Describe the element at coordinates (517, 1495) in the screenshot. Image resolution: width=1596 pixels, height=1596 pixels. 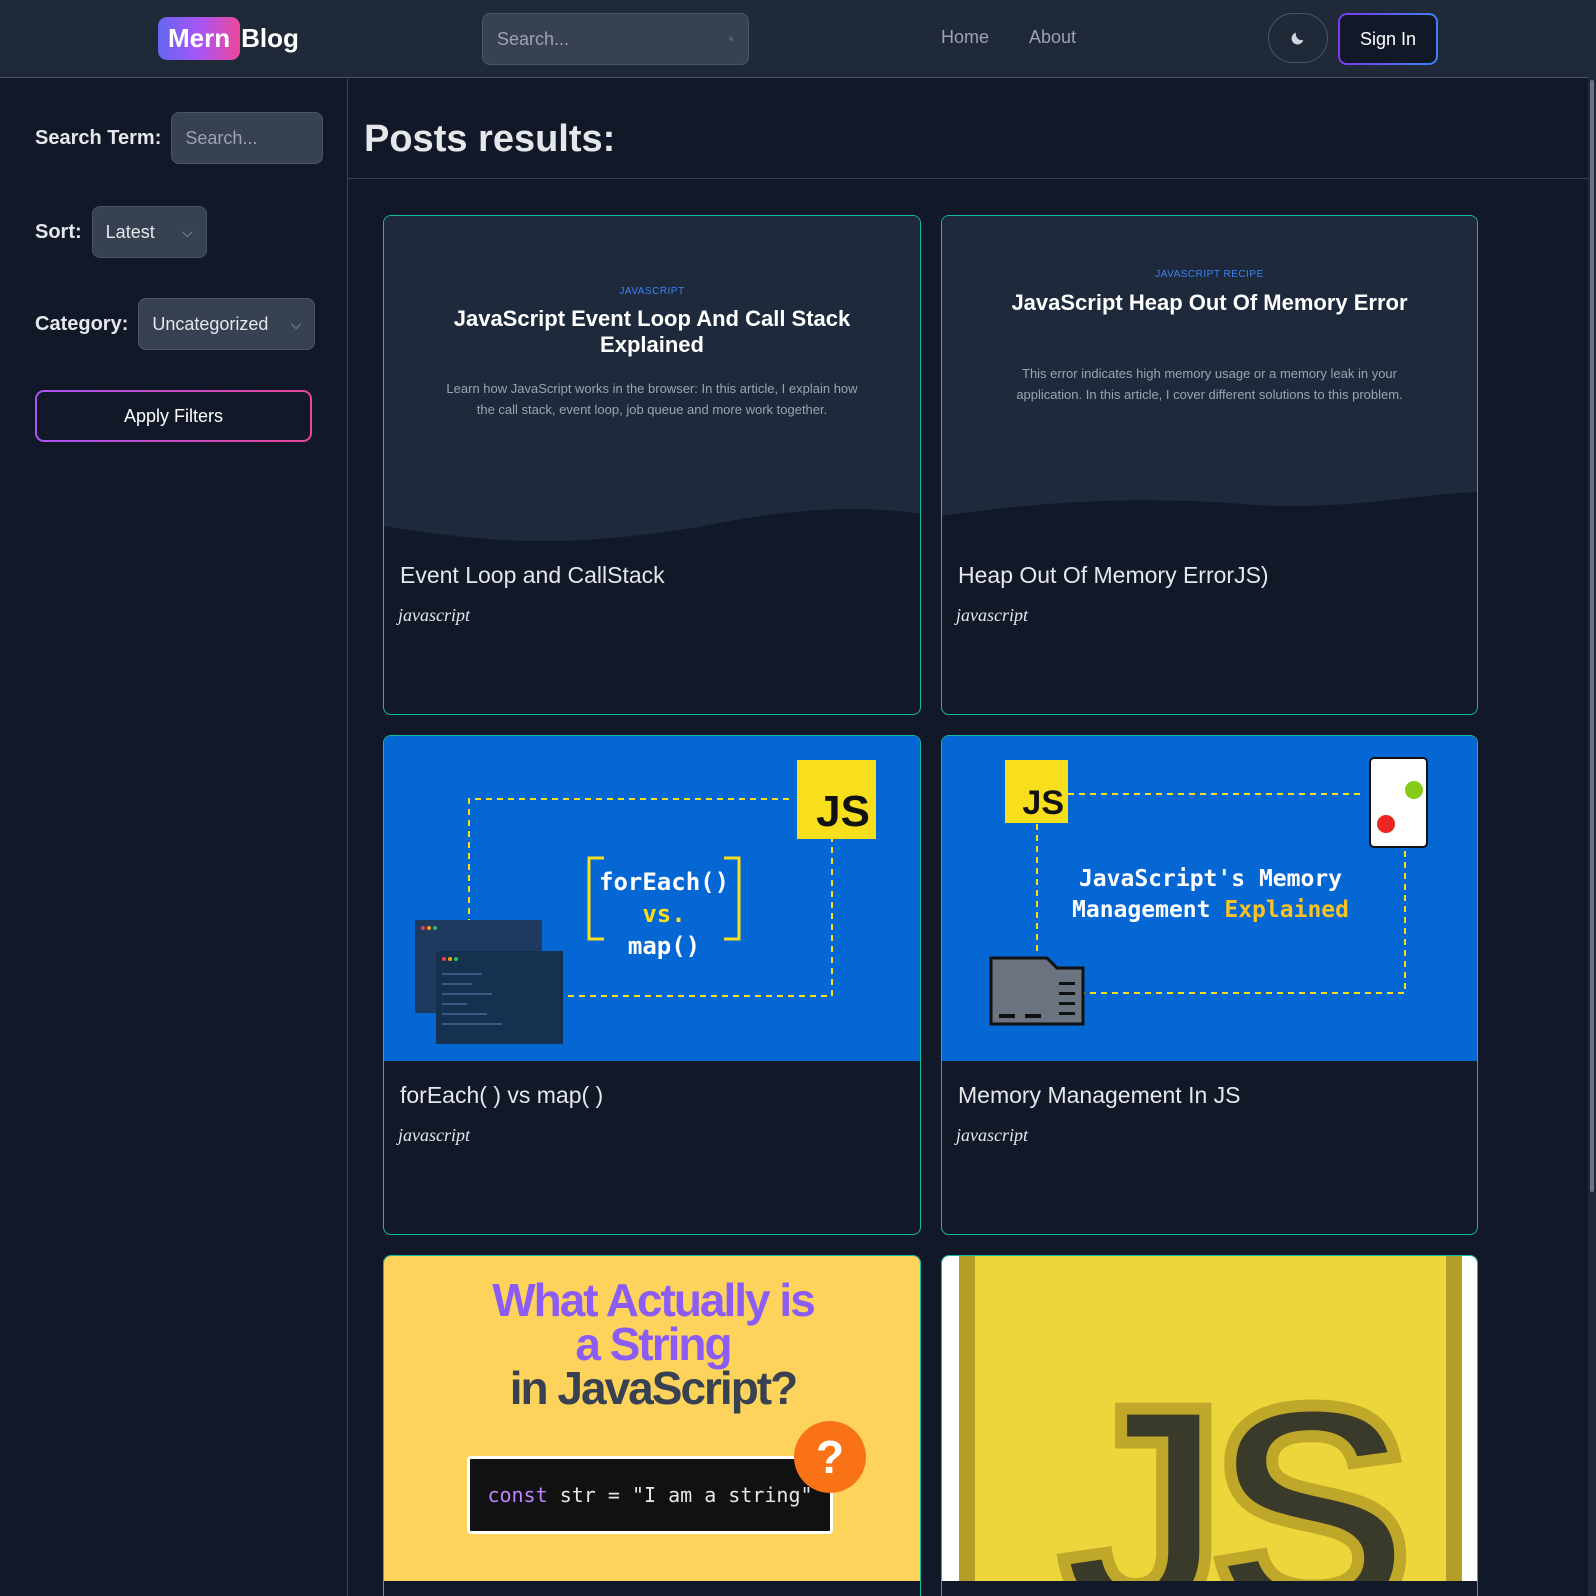
I see `code-keyword: const` at that location.